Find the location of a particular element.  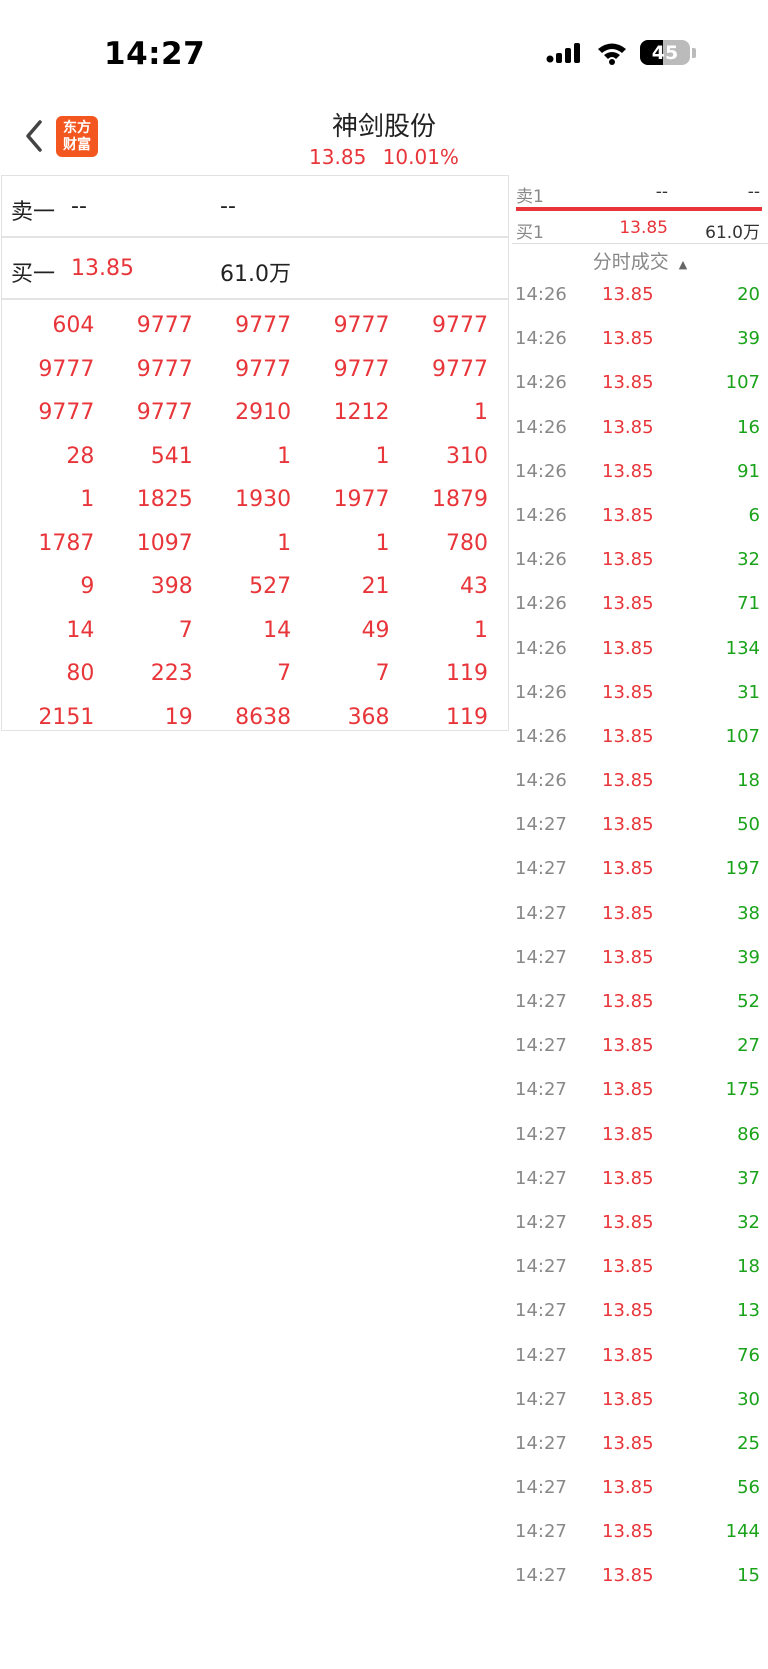

order-cell: 368 is located at coordinates (368, 717).